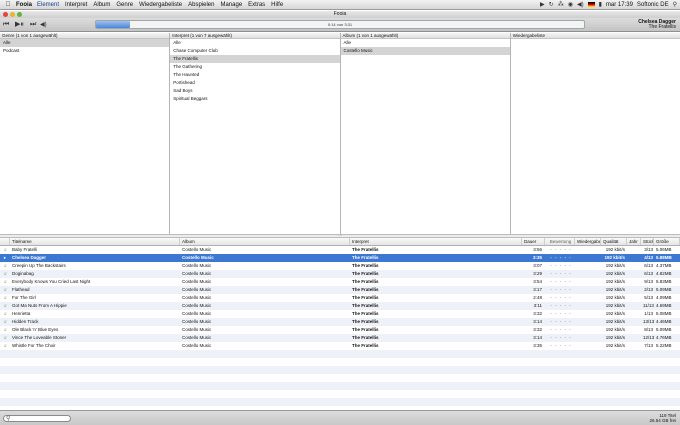 The image size is (680, 425). I want to click on artist-list-item: Alle, so click(254, 43).